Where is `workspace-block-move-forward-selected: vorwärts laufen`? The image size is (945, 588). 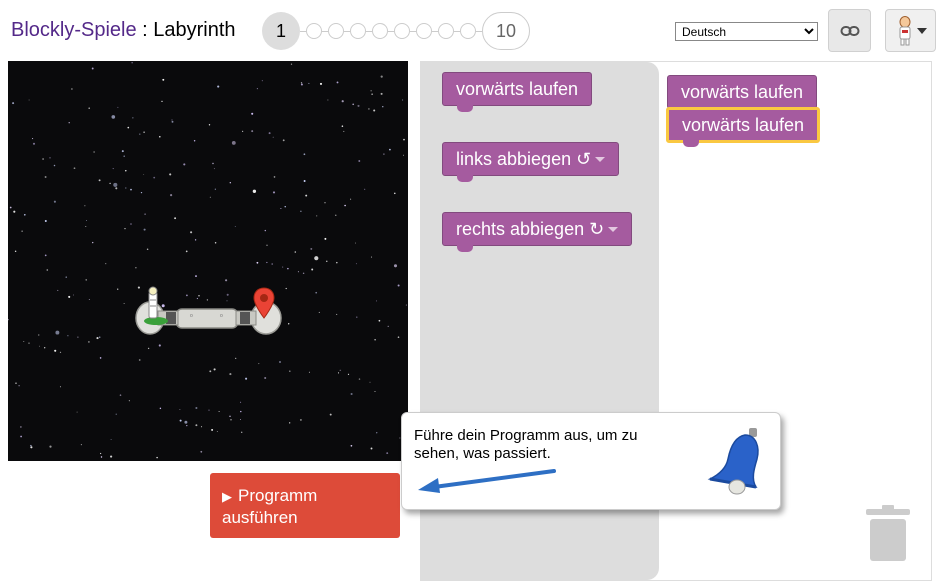 workspace-block-move-forward-selected: vorwärts laufen is located at coordinates (743, 127).